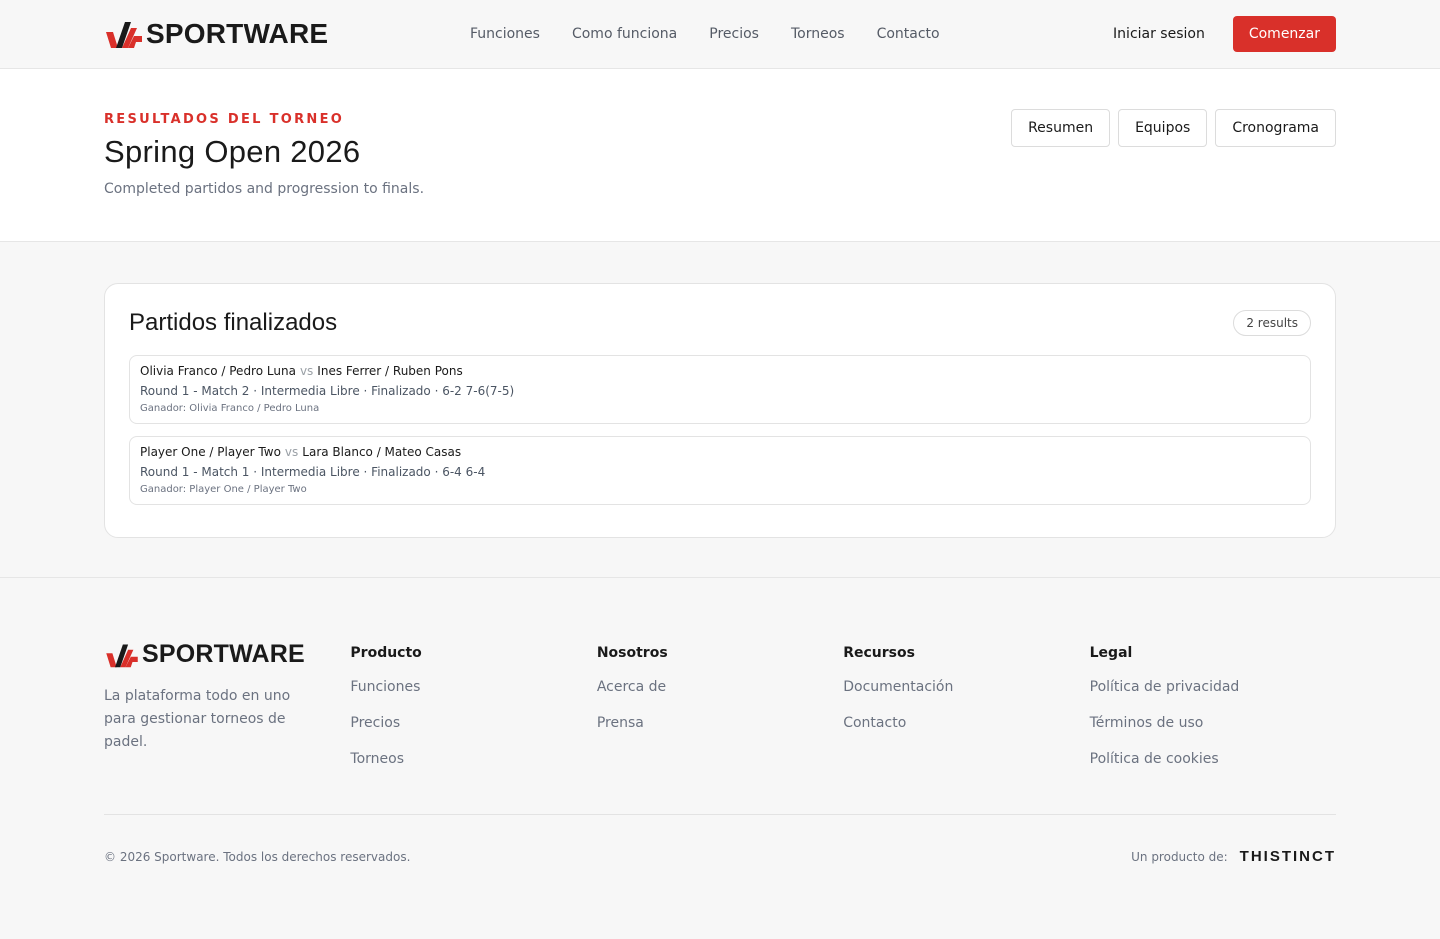 Image resolution: width=1440 pixels, height=939 pixels. Describe the element at coordinates (624, 34) in the screenshot. I see `nav-link-como-funciona: Como funciona` at that location.